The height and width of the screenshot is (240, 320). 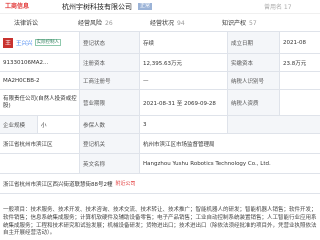 I want to click on tab-bar: 法律诉讼 经营风险 26 经营状况 94 知识产权 57, so click(x=160, y=22).